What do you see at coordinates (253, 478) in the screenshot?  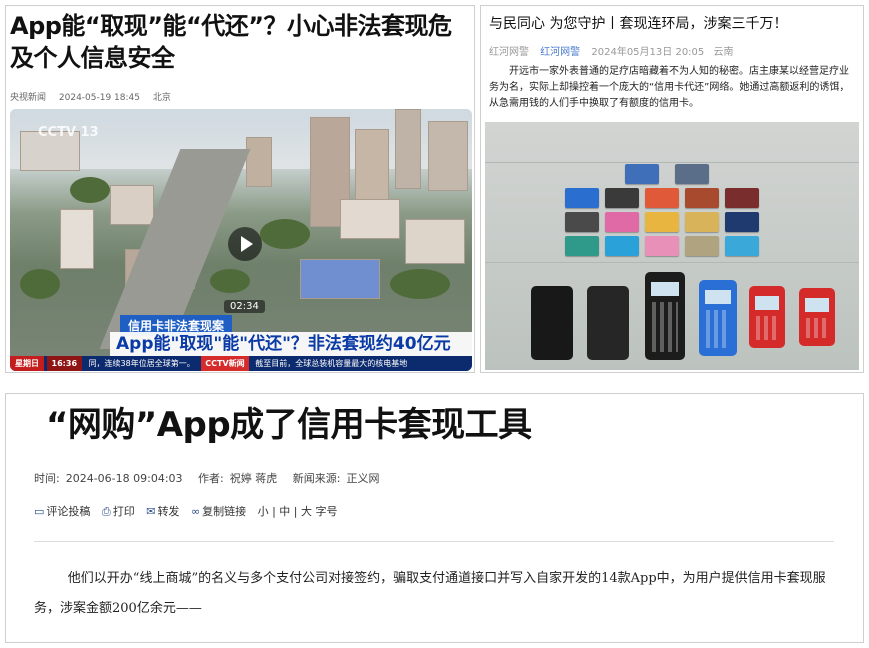 I see `article-author: 祝婷 蒋虎` at bounding box center [253, 478].